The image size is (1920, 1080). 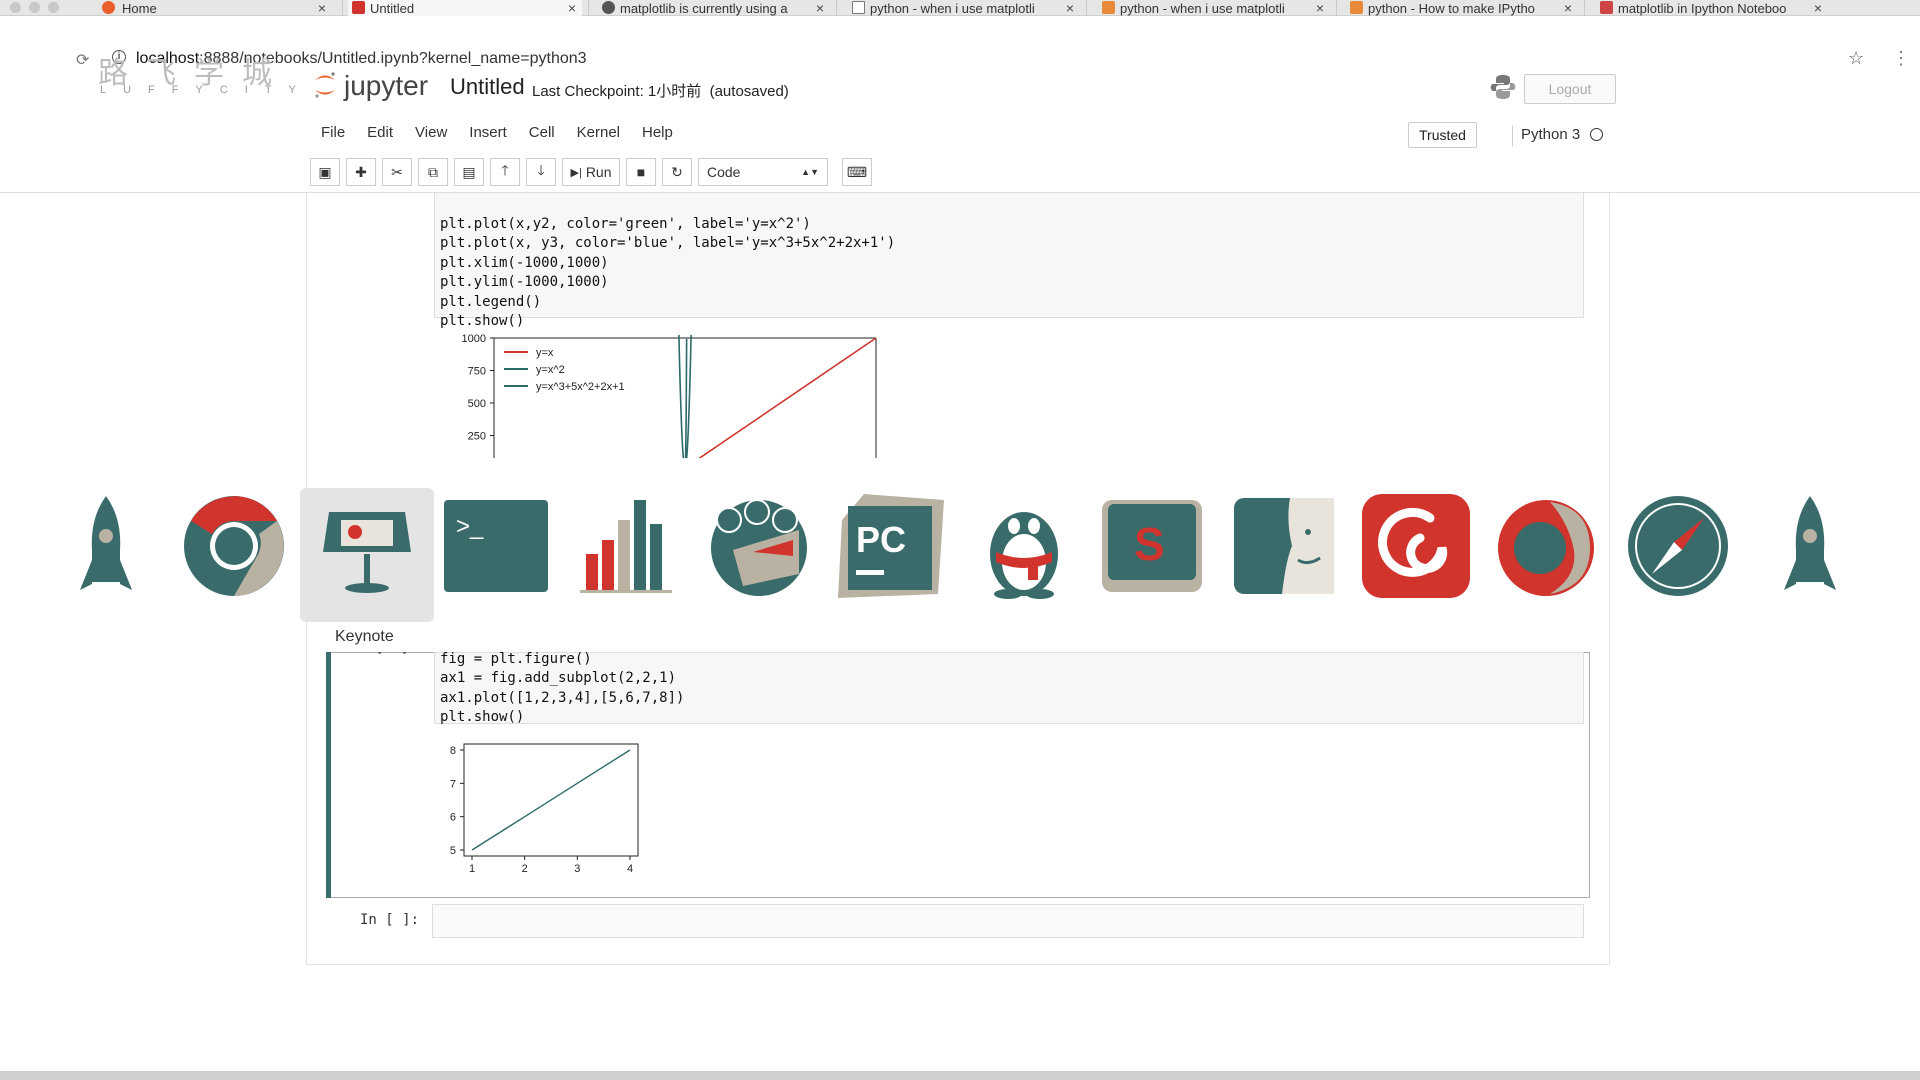 What do you see at coordinates (763, 172) in the screenshot?
I see `cell-type-select: Code ▲▼` at bounding box center [763, 172].